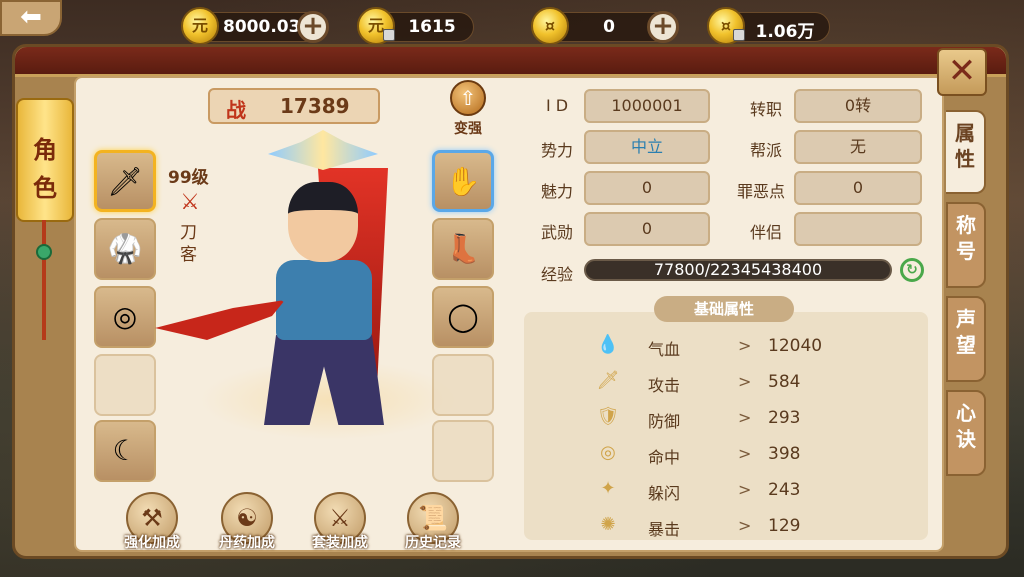 This screenshot has height=577, width=1024. I want to click on character-scroll-tab: 角 色, so click(45, 160).